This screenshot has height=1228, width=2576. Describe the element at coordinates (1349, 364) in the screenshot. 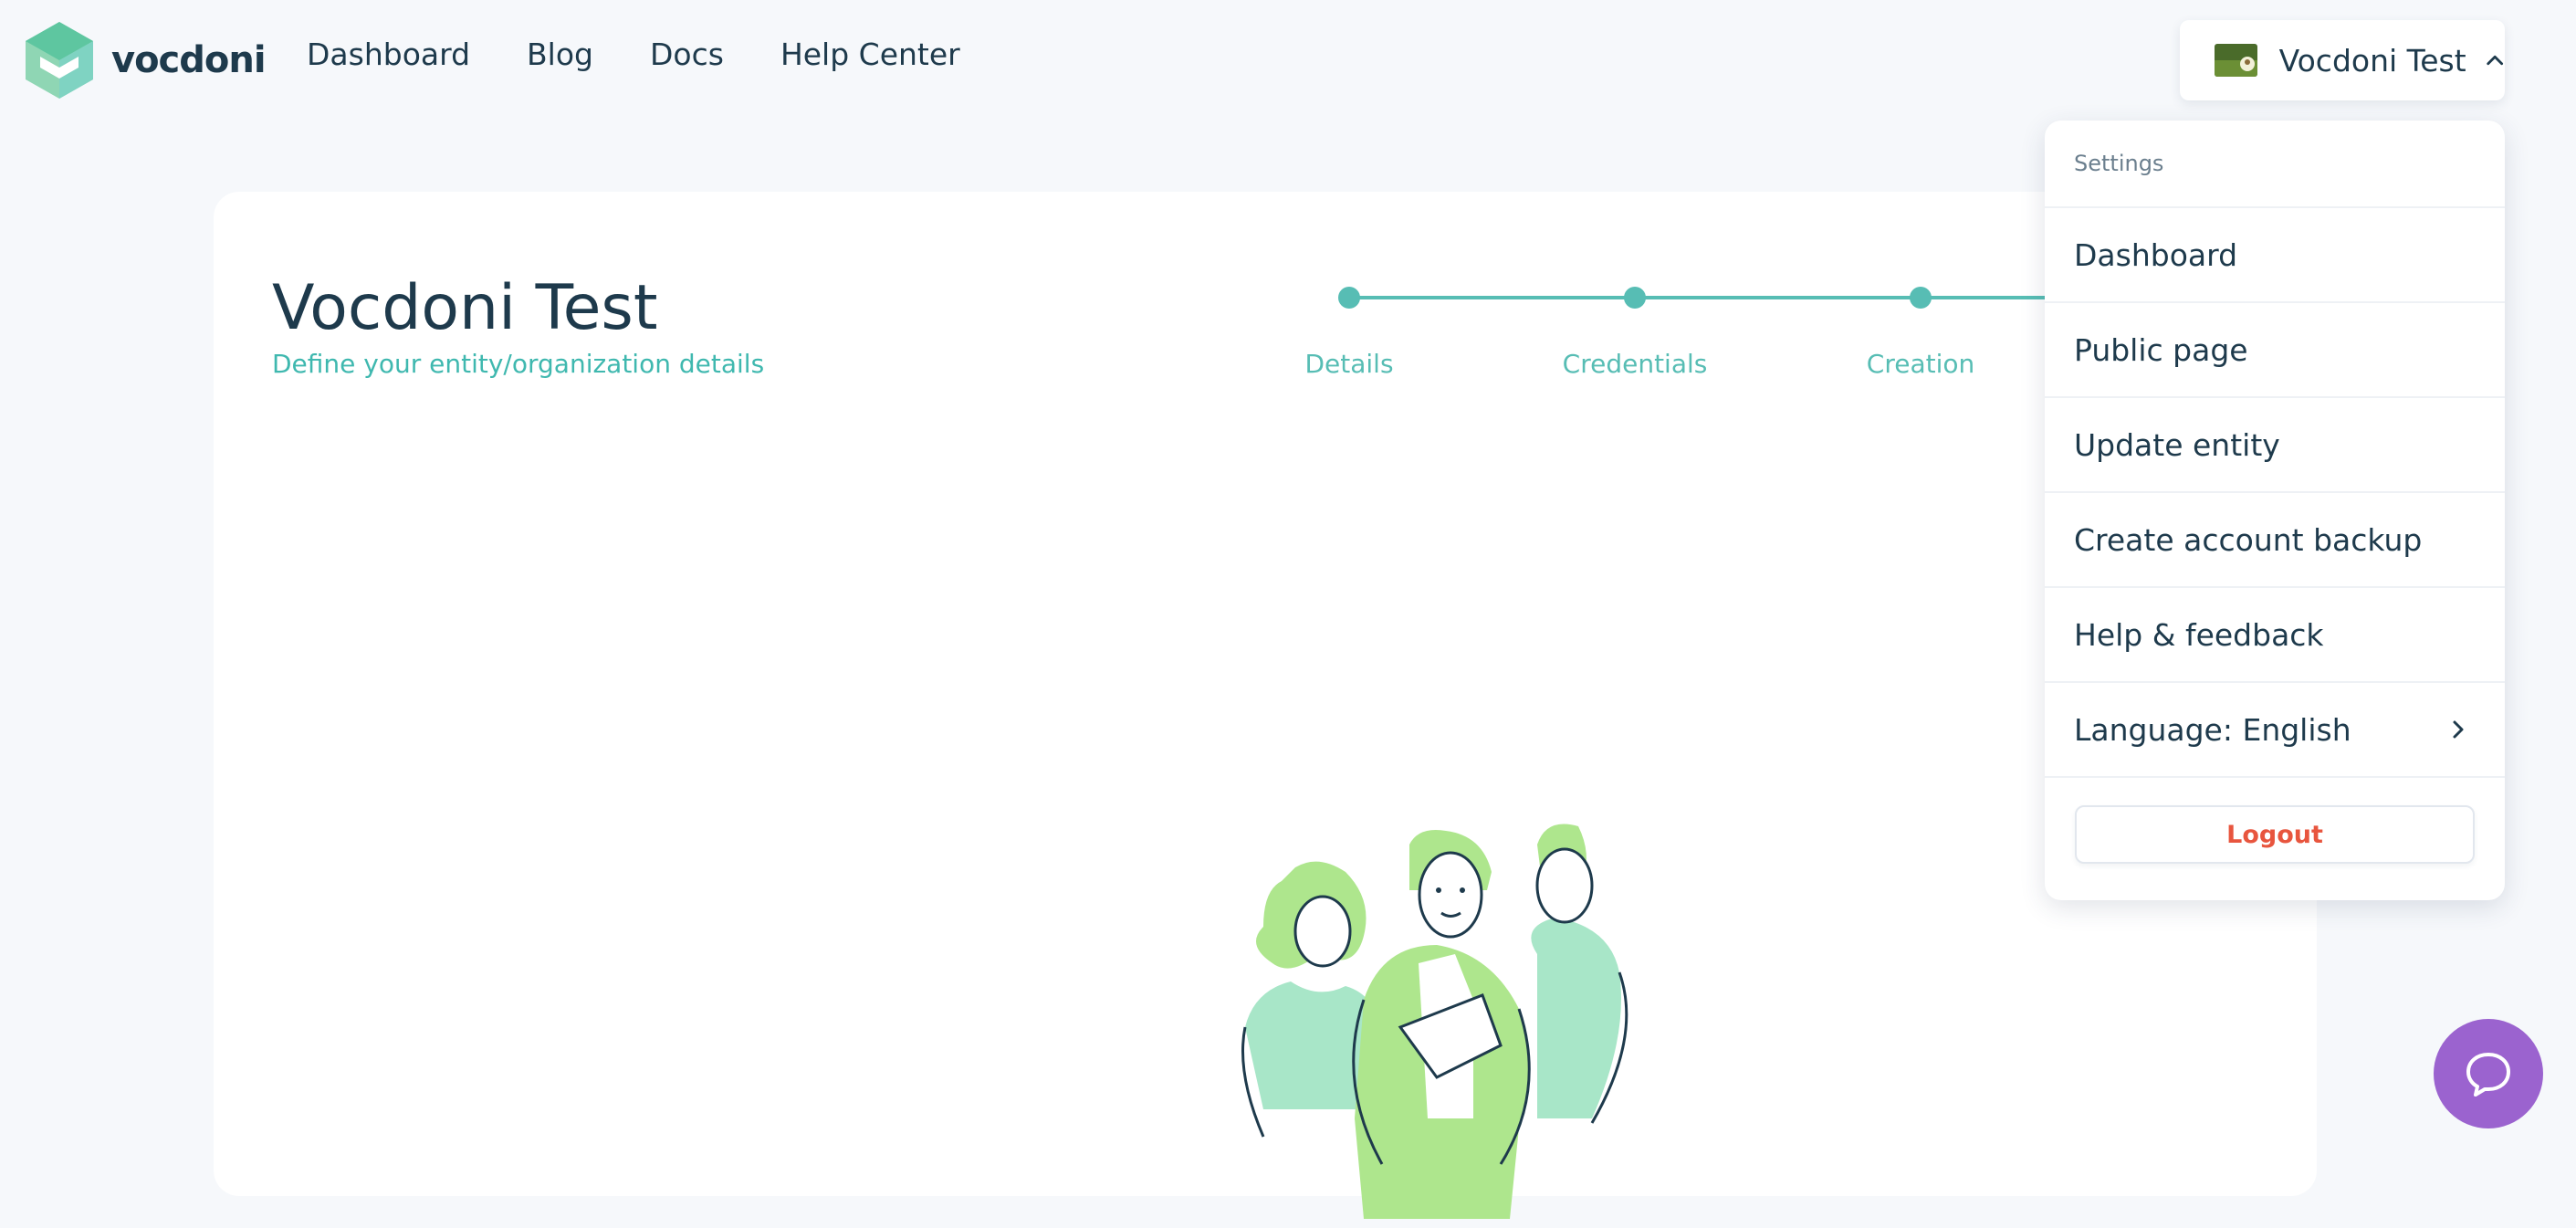

I see `step-label-details: Details` at that location.